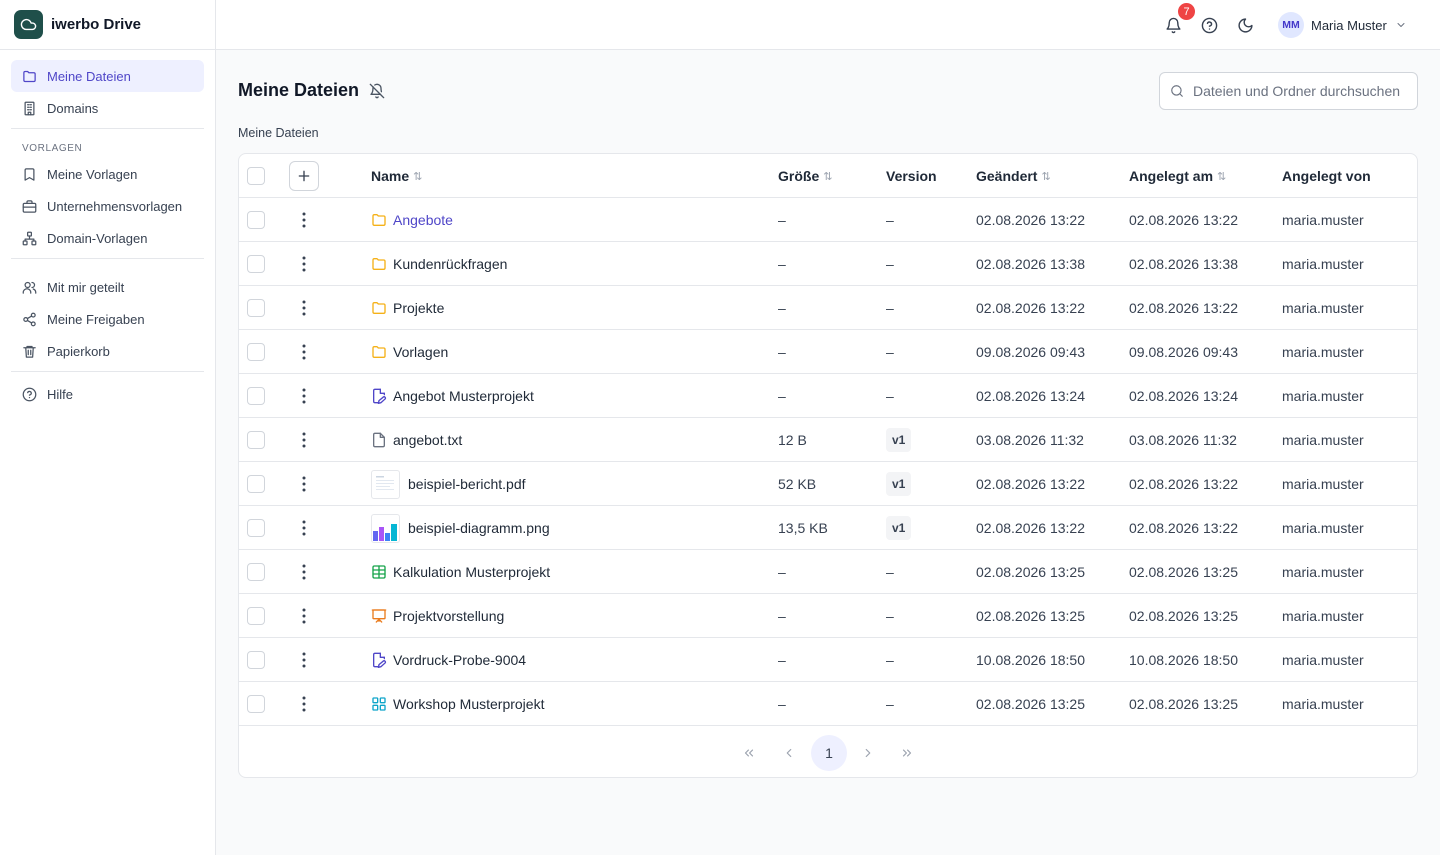 The height and width of the screenshot is (855, 1440). Describe the element at coordinates (1305, 91) in the screenshot. I see `search-input` at that location.